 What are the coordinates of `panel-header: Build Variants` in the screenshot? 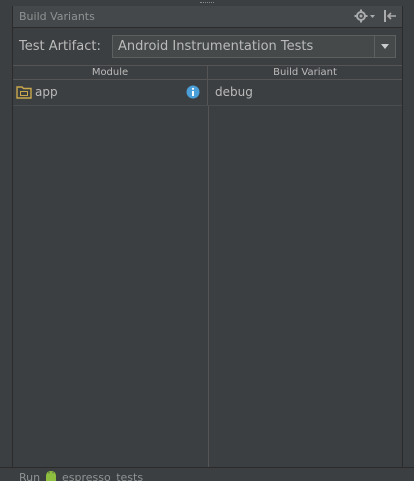 It's located at (207, 17).